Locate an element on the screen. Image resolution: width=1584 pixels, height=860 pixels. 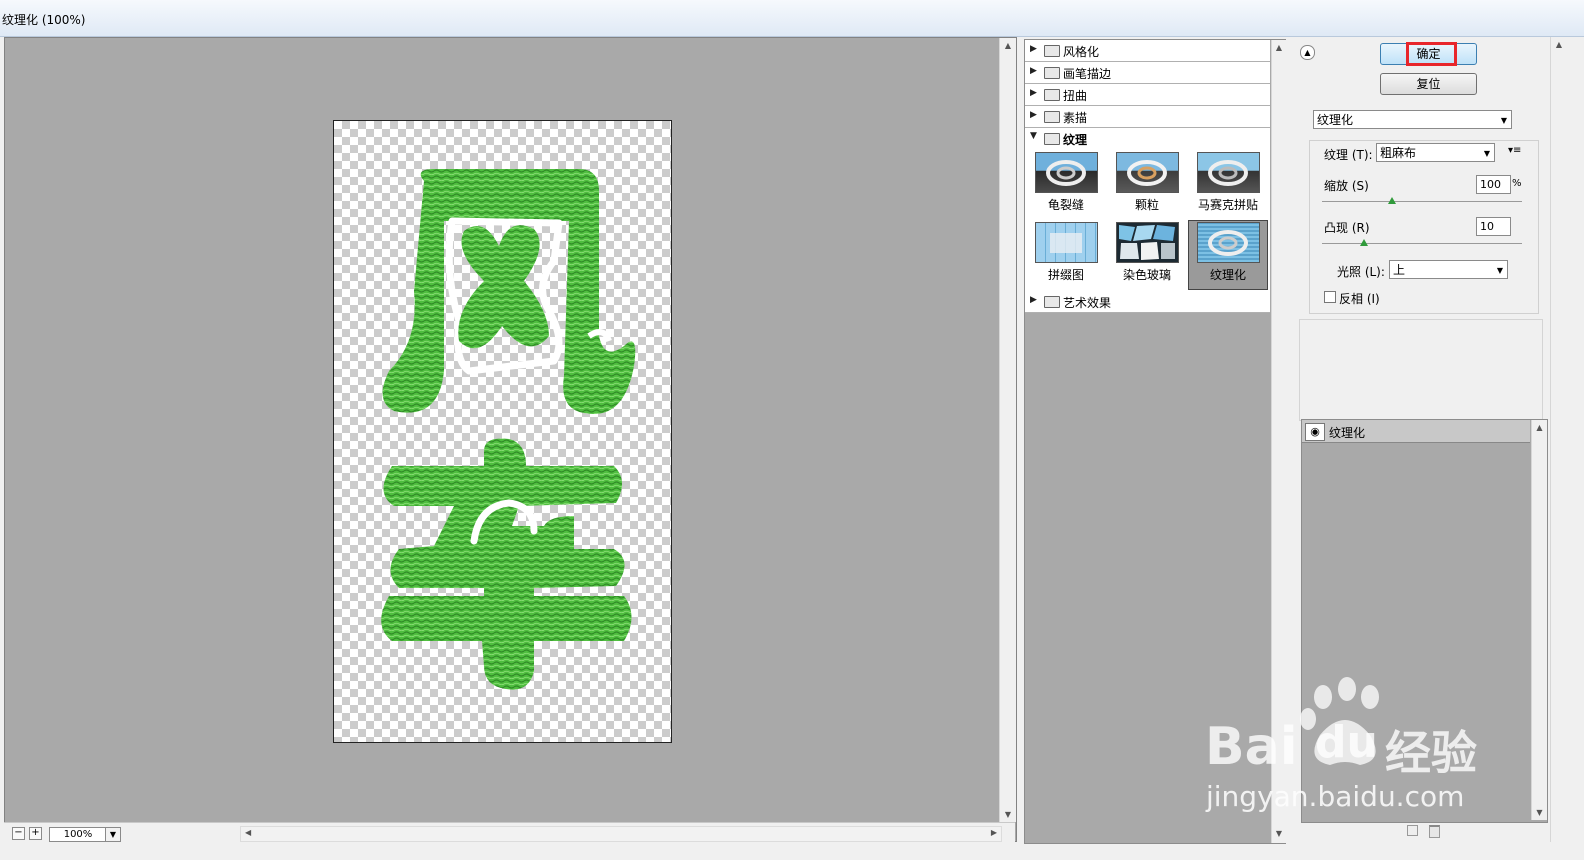
mosaic-tiles-thumb-icon is located at coordinates (1228, 172).